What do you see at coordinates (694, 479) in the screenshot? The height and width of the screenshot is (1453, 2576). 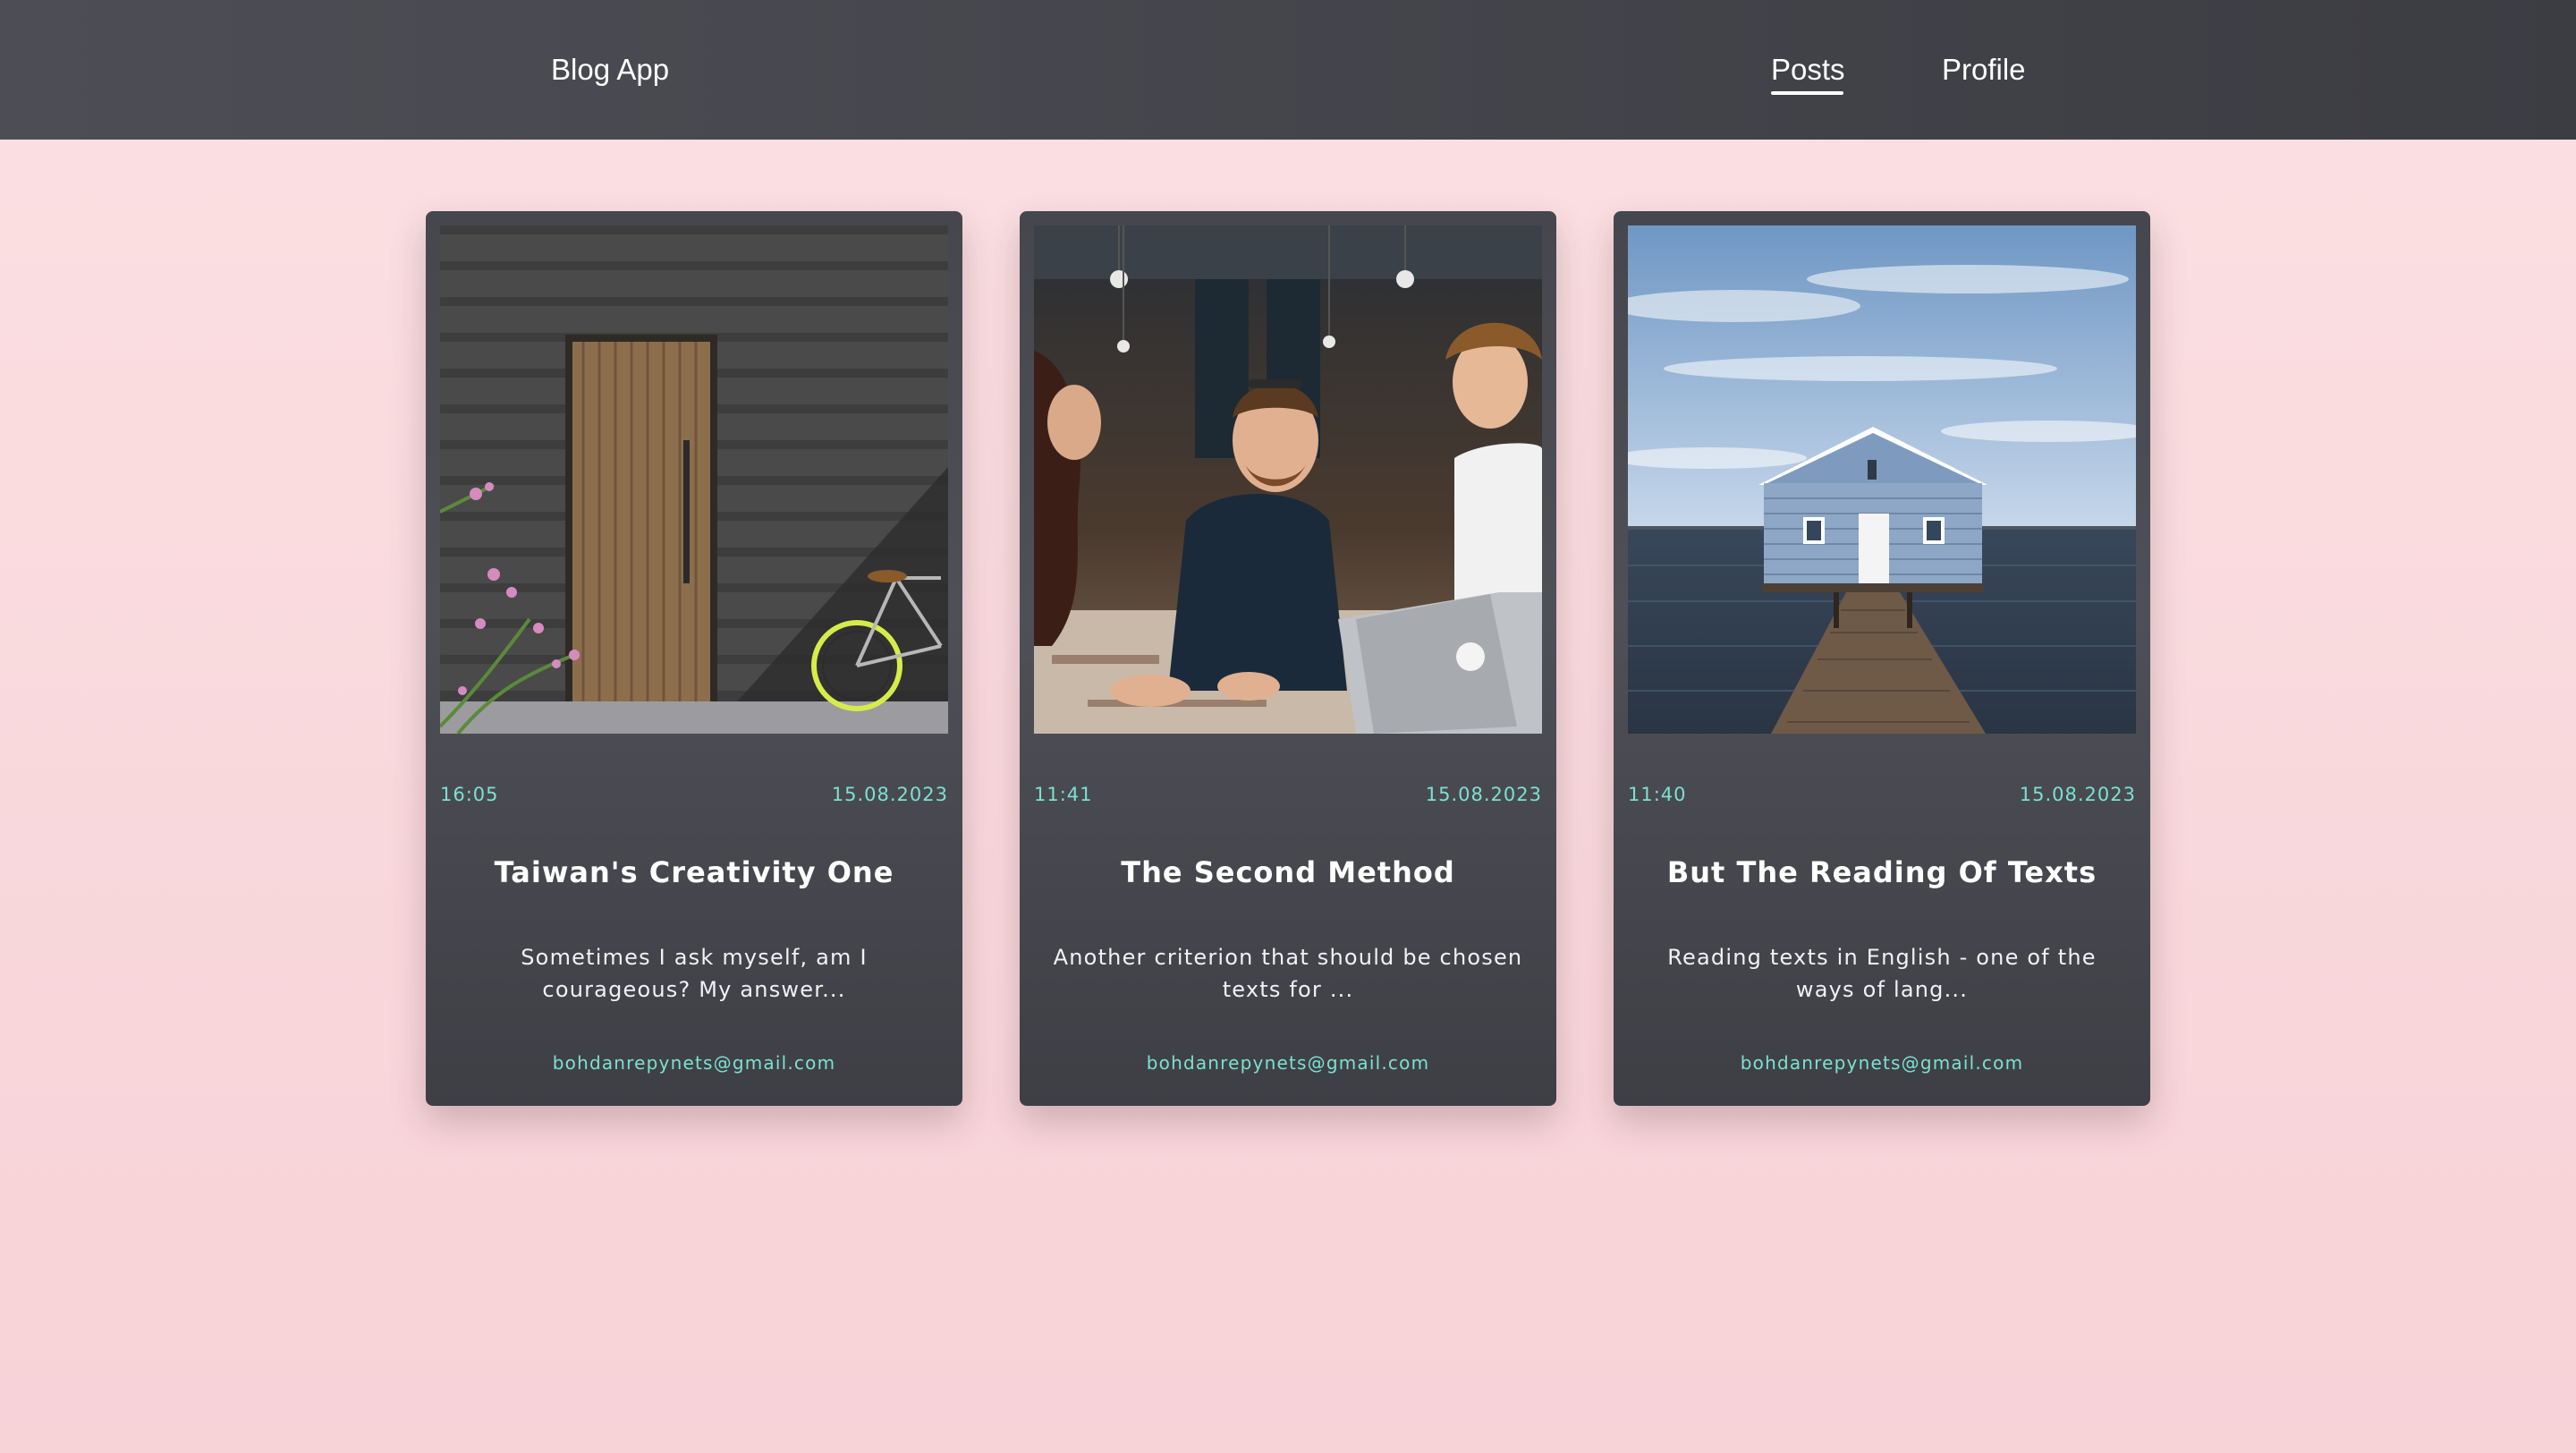 I see `post-image-door-bicycle` at bounding box center [694, 479].